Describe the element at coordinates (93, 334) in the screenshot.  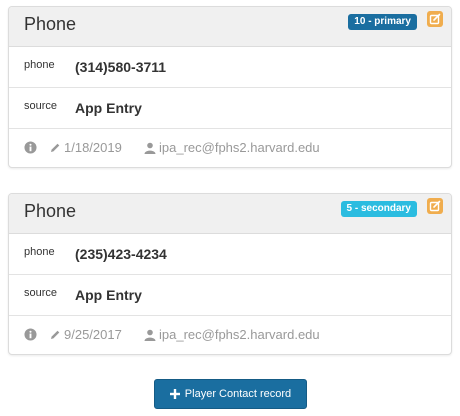
I see `updated-date-text: 9/25/2017` at that location.